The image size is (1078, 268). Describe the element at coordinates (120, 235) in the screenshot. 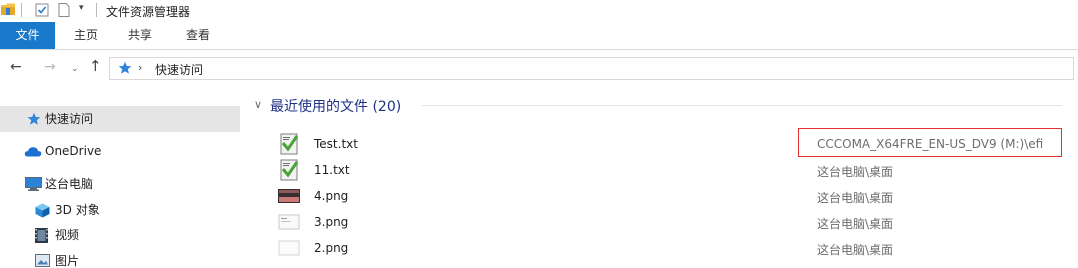

I see `sidebar-item-videos: 视频` at that location.